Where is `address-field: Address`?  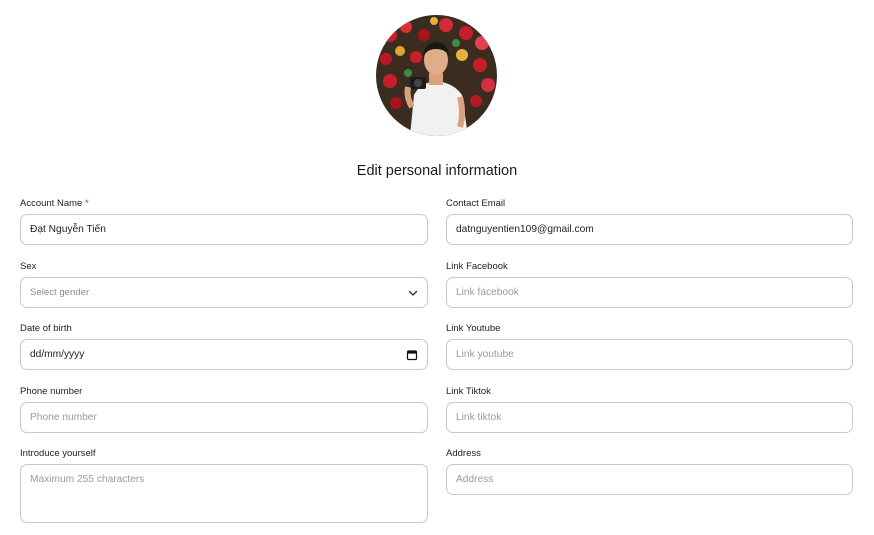
address-field: Address is located at coordinates (649, 479).